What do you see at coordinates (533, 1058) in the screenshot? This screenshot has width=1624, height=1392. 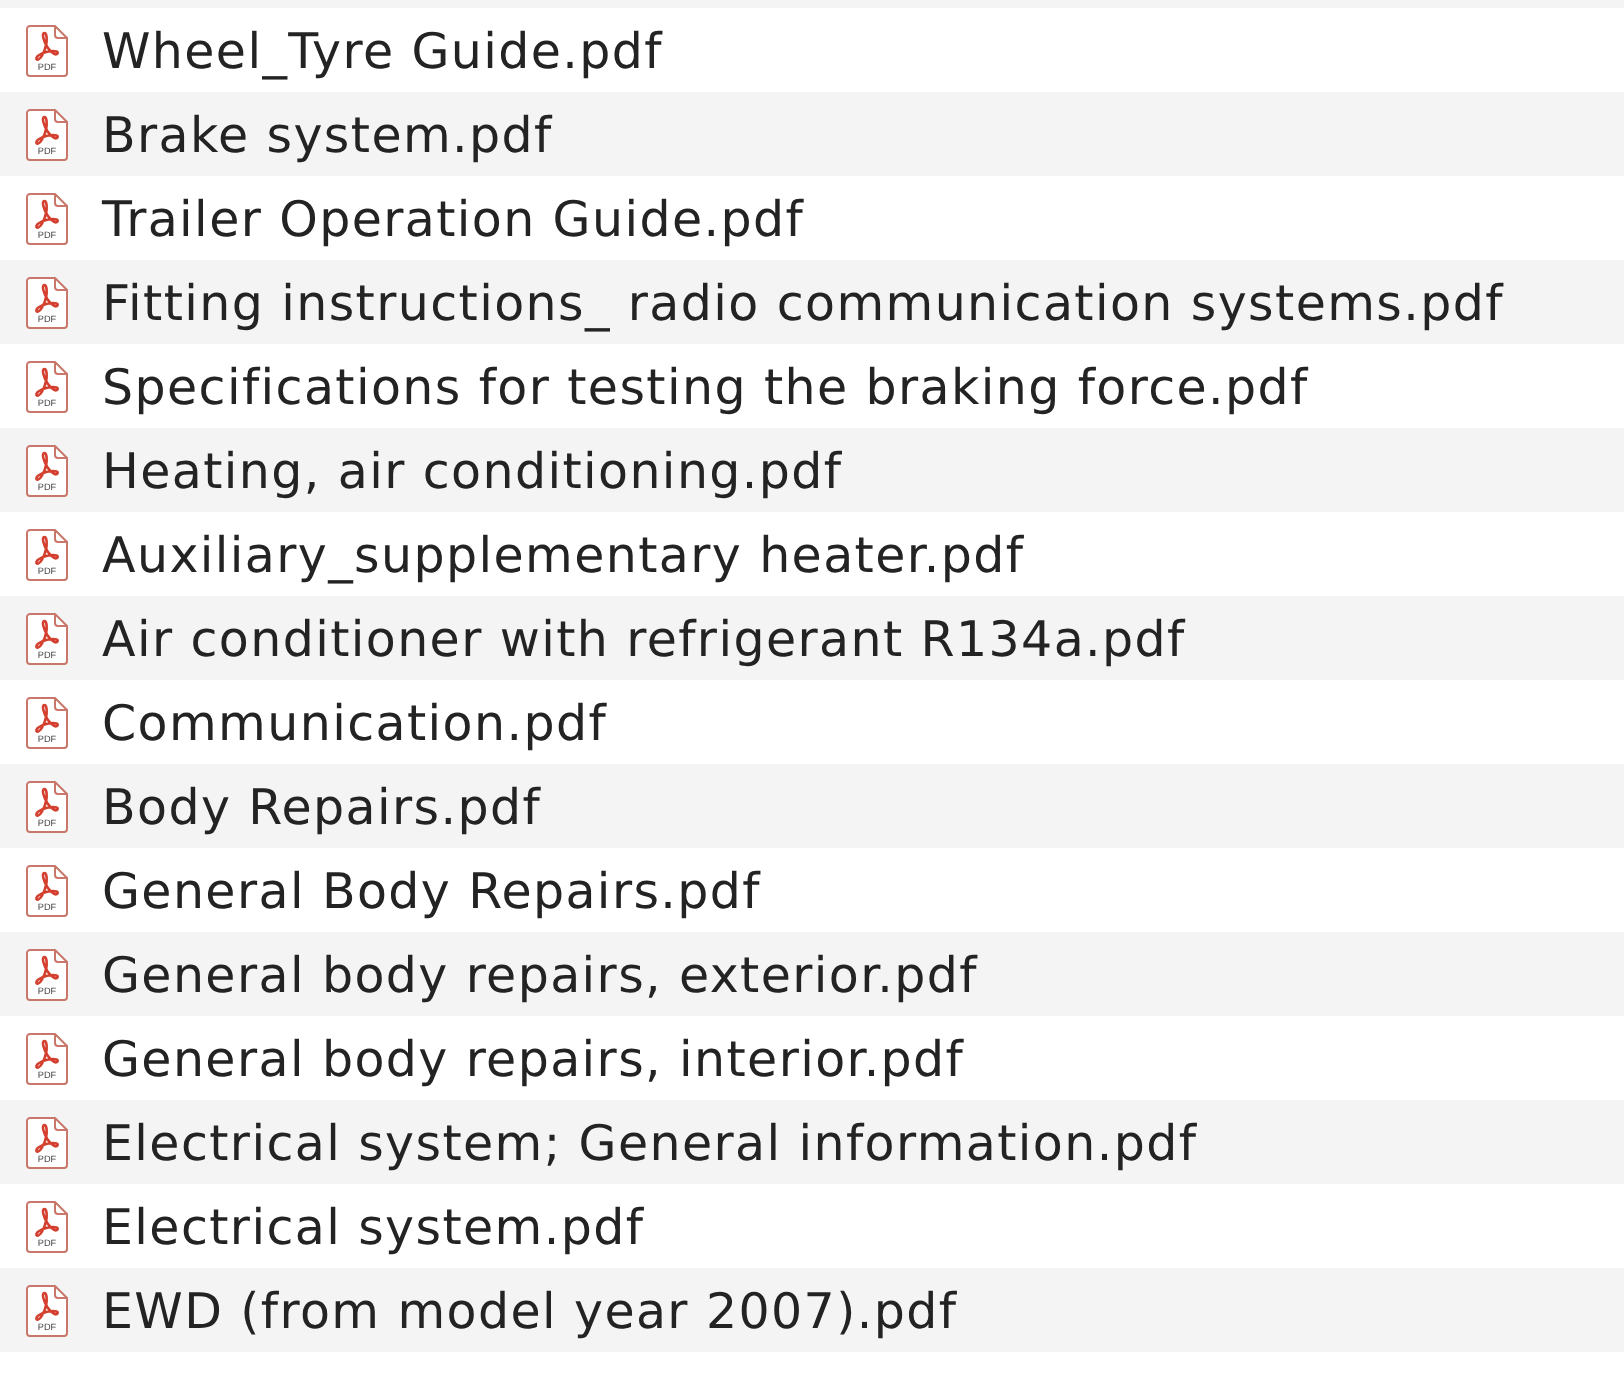 I see `file-name: General body repairs, interior.pdf` at bounding box center [533, 1058].